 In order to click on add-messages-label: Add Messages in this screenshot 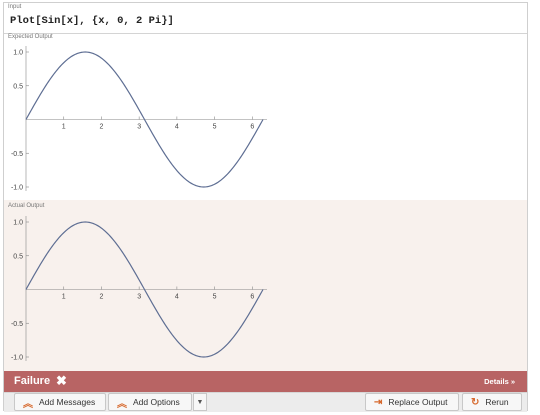, I will do `click(67, 402)`.